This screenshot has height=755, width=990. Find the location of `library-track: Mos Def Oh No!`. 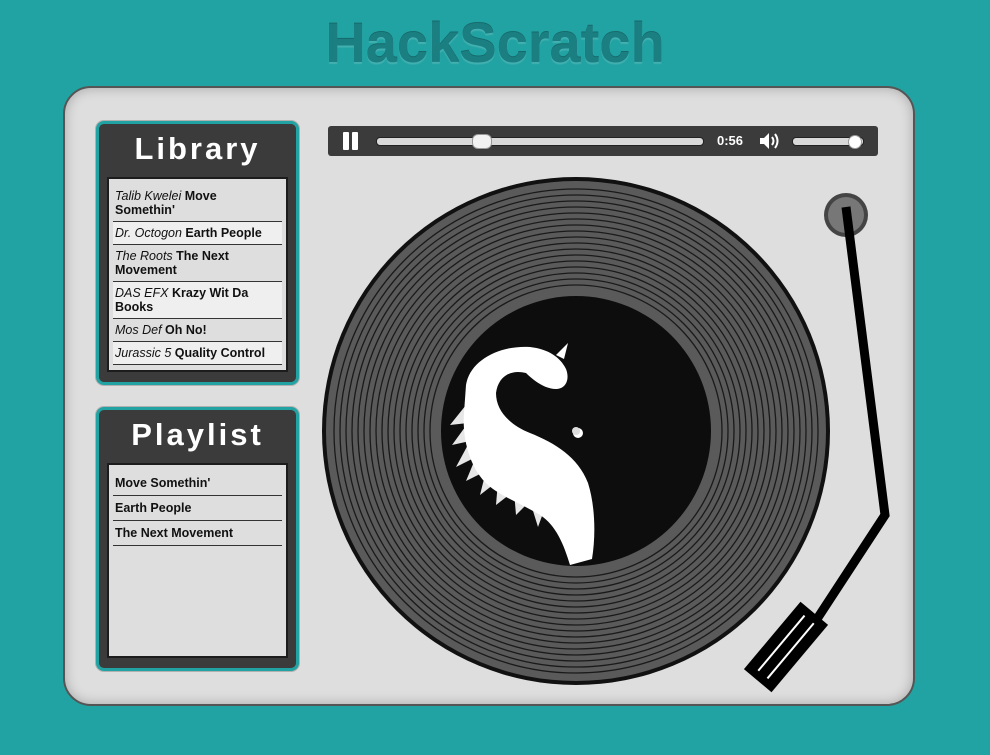

library-track: Mos Def Oh No! is located at coordinates (197, 330).